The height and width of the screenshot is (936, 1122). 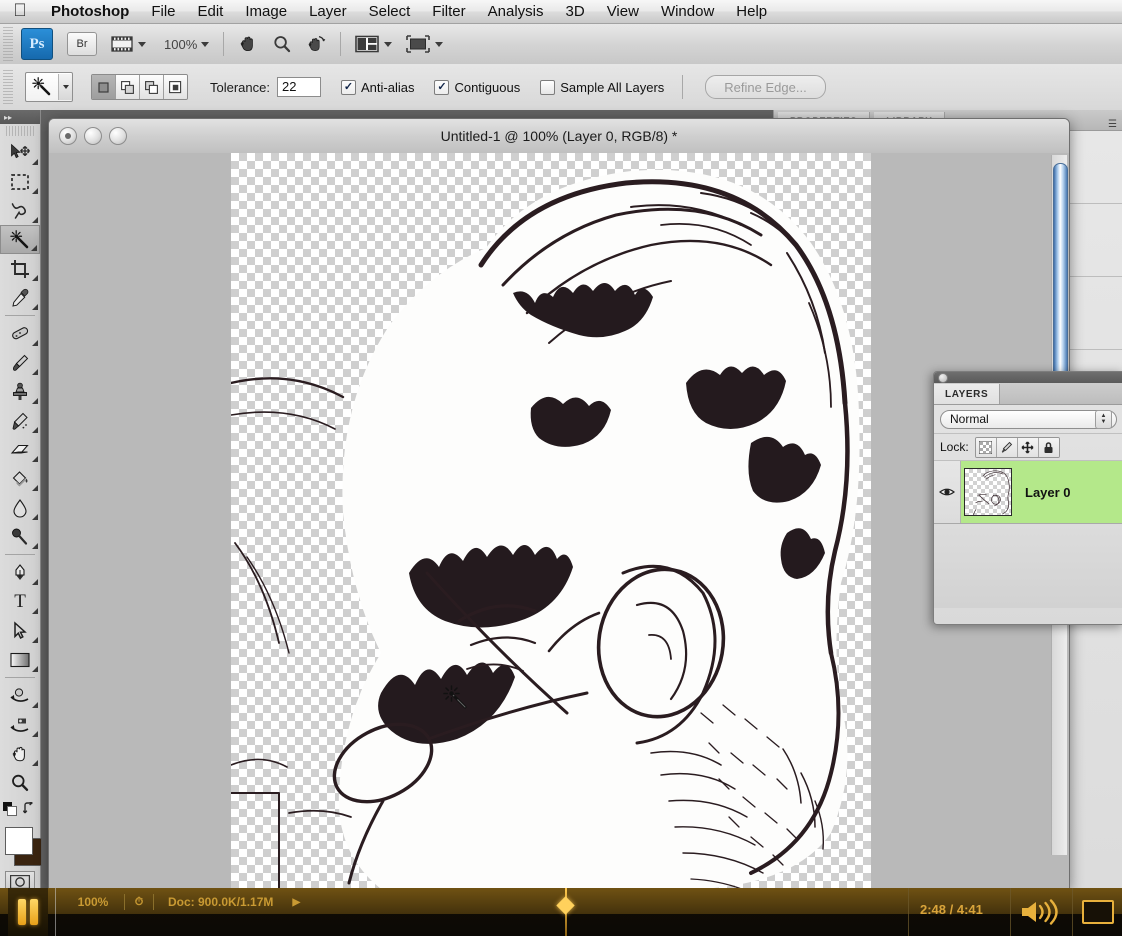 I want to click on tab-layers: LAYERS, so click(x=967, y=394).